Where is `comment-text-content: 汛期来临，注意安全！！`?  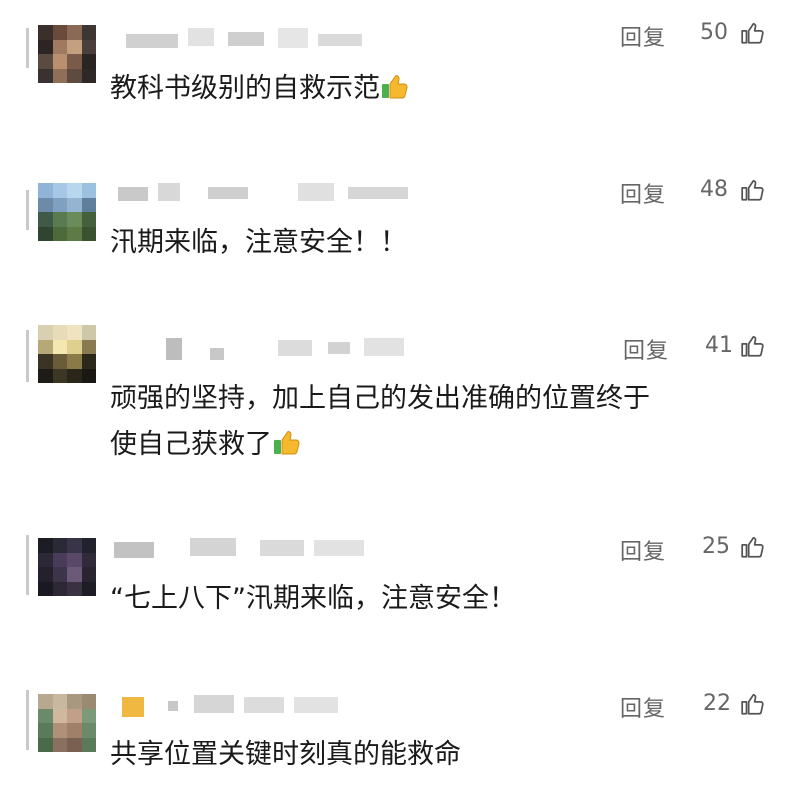 comment-text-content: 汛期来临，注意安全！！ is located at coordinates (258, 242).